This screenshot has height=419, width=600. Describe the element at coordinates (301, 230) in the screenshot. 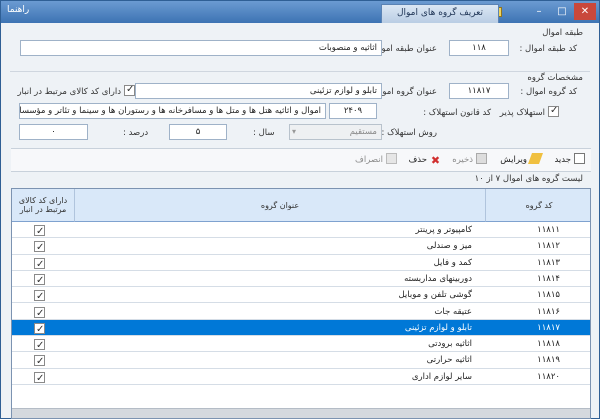

I see `table-row: کامپیوتر و پرینتر ۱۱۸۱۱` at that location.